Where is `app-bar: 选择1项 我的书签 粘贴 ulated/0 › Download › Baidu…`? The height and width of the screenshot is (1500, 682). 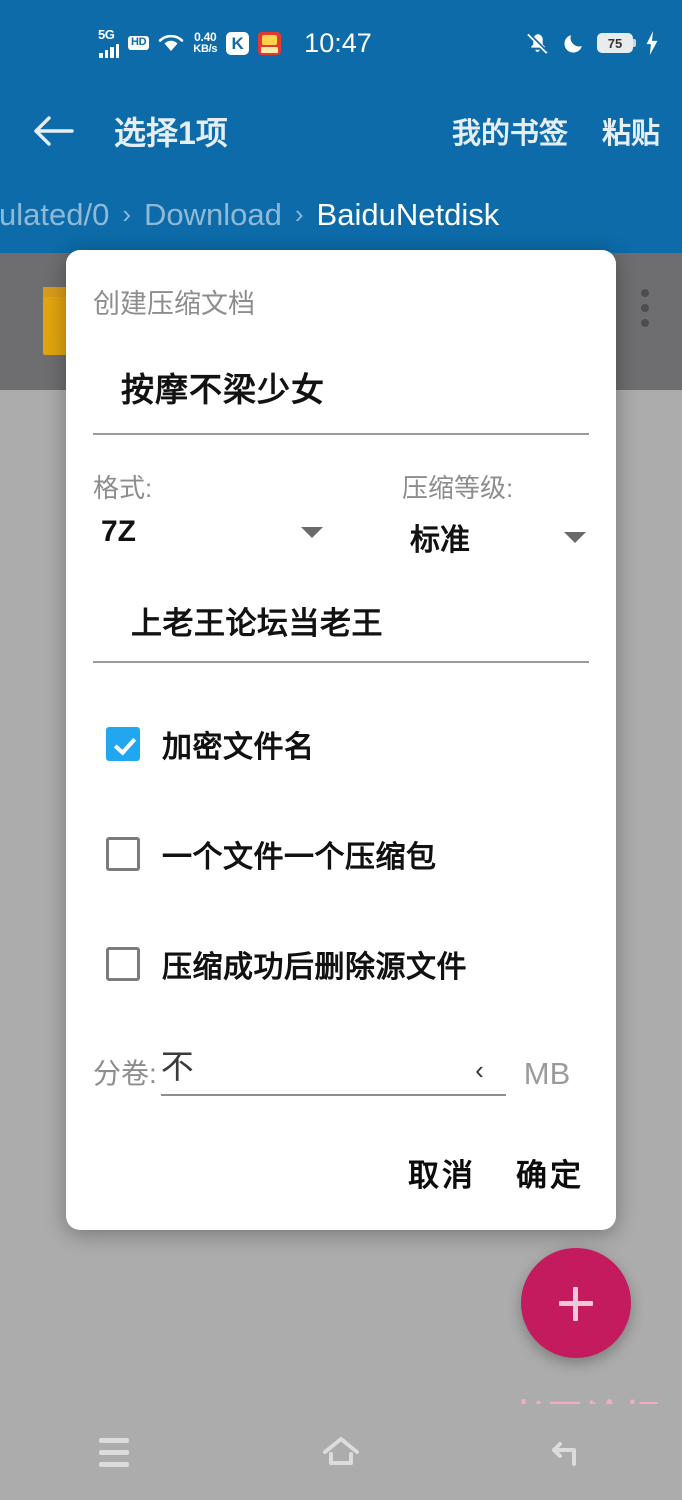 app-bar: 选择1项 我的书签 粘贴 ulated/0 › Download › Baidu… is located at coordinates (341, 169).